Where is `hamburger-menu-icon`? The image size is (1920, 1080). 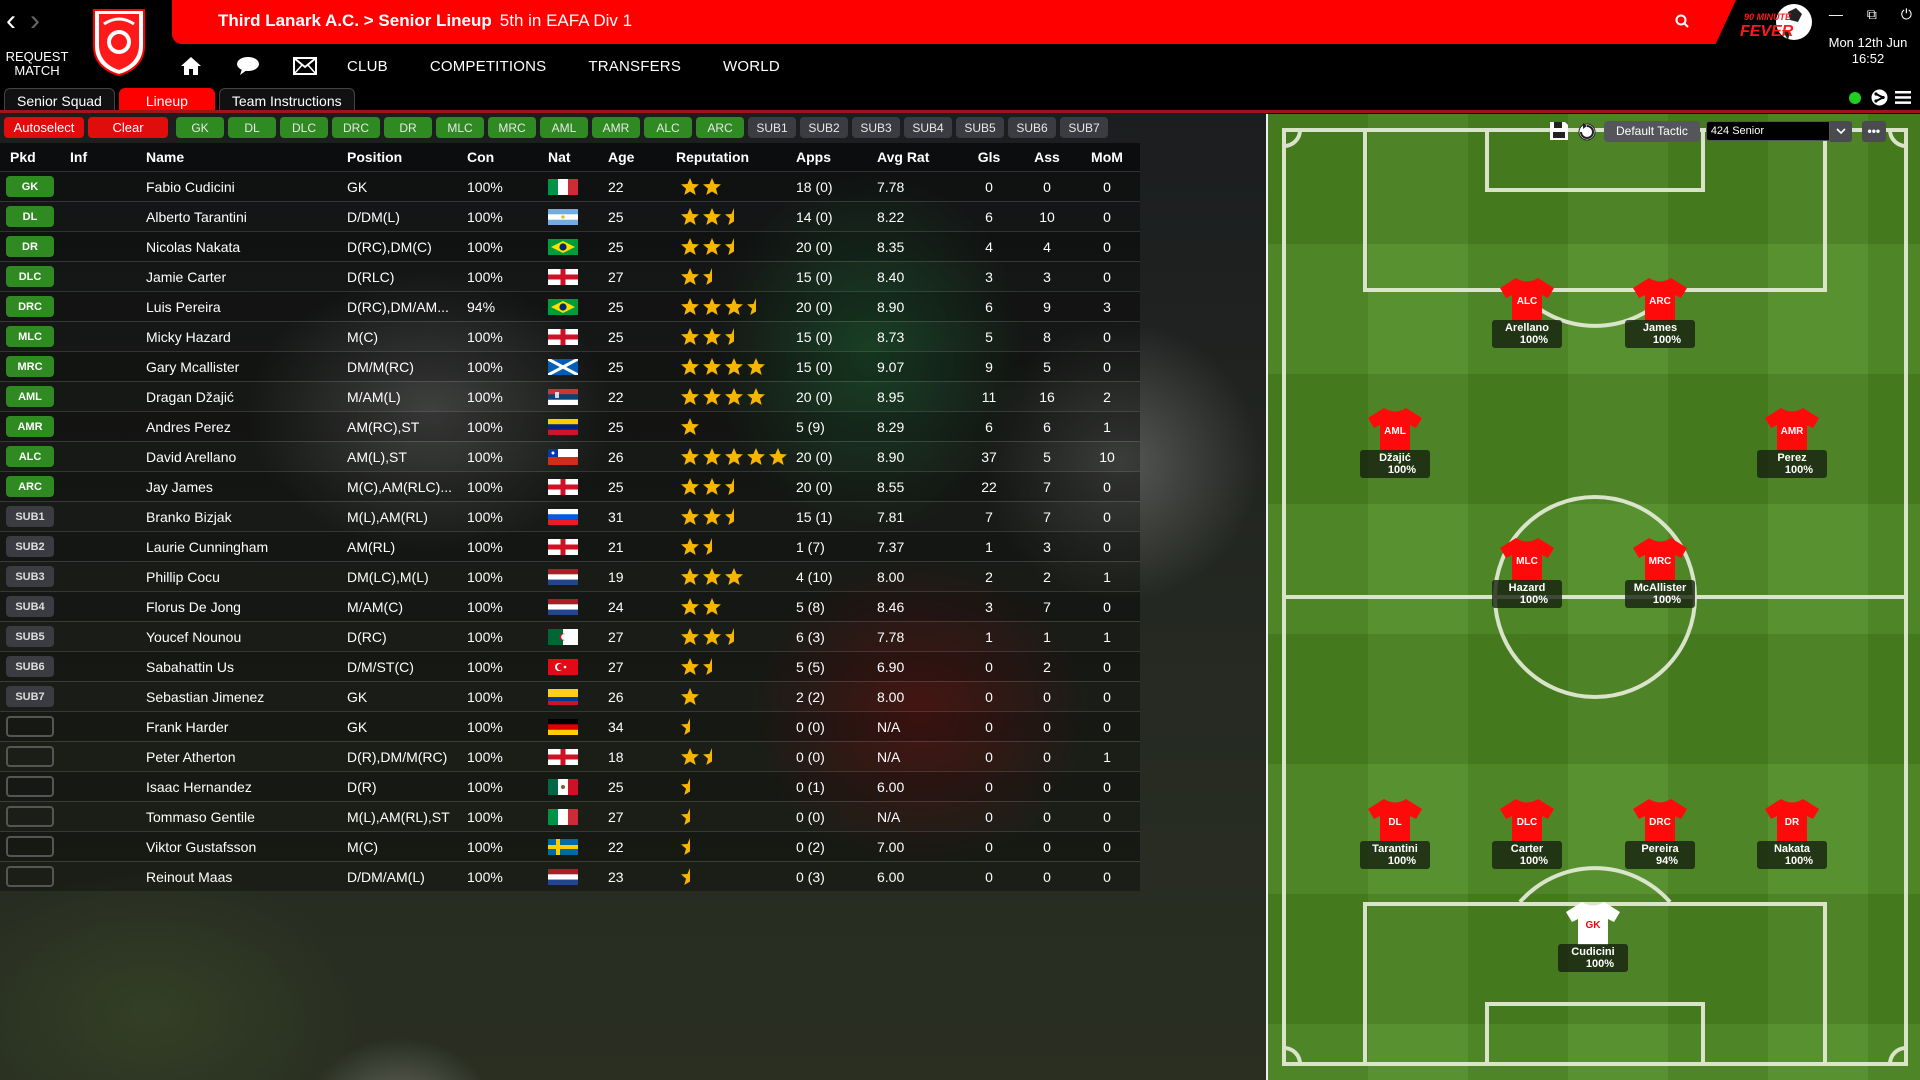 hamburger-menu-icon is located at coordinates (1903, 97).